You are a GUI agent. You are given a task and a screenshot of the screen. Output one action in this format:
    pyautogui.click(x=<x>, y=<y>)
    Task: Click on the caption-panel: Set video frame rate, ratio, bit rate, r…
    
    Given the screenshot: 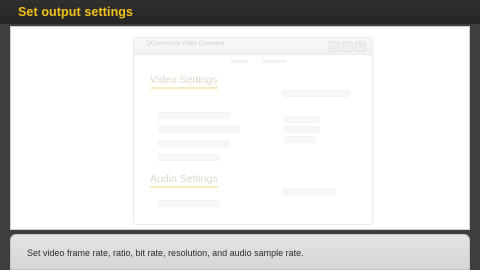 What is the action you would take?
    pyautogui.click(x=240, y=252)
    